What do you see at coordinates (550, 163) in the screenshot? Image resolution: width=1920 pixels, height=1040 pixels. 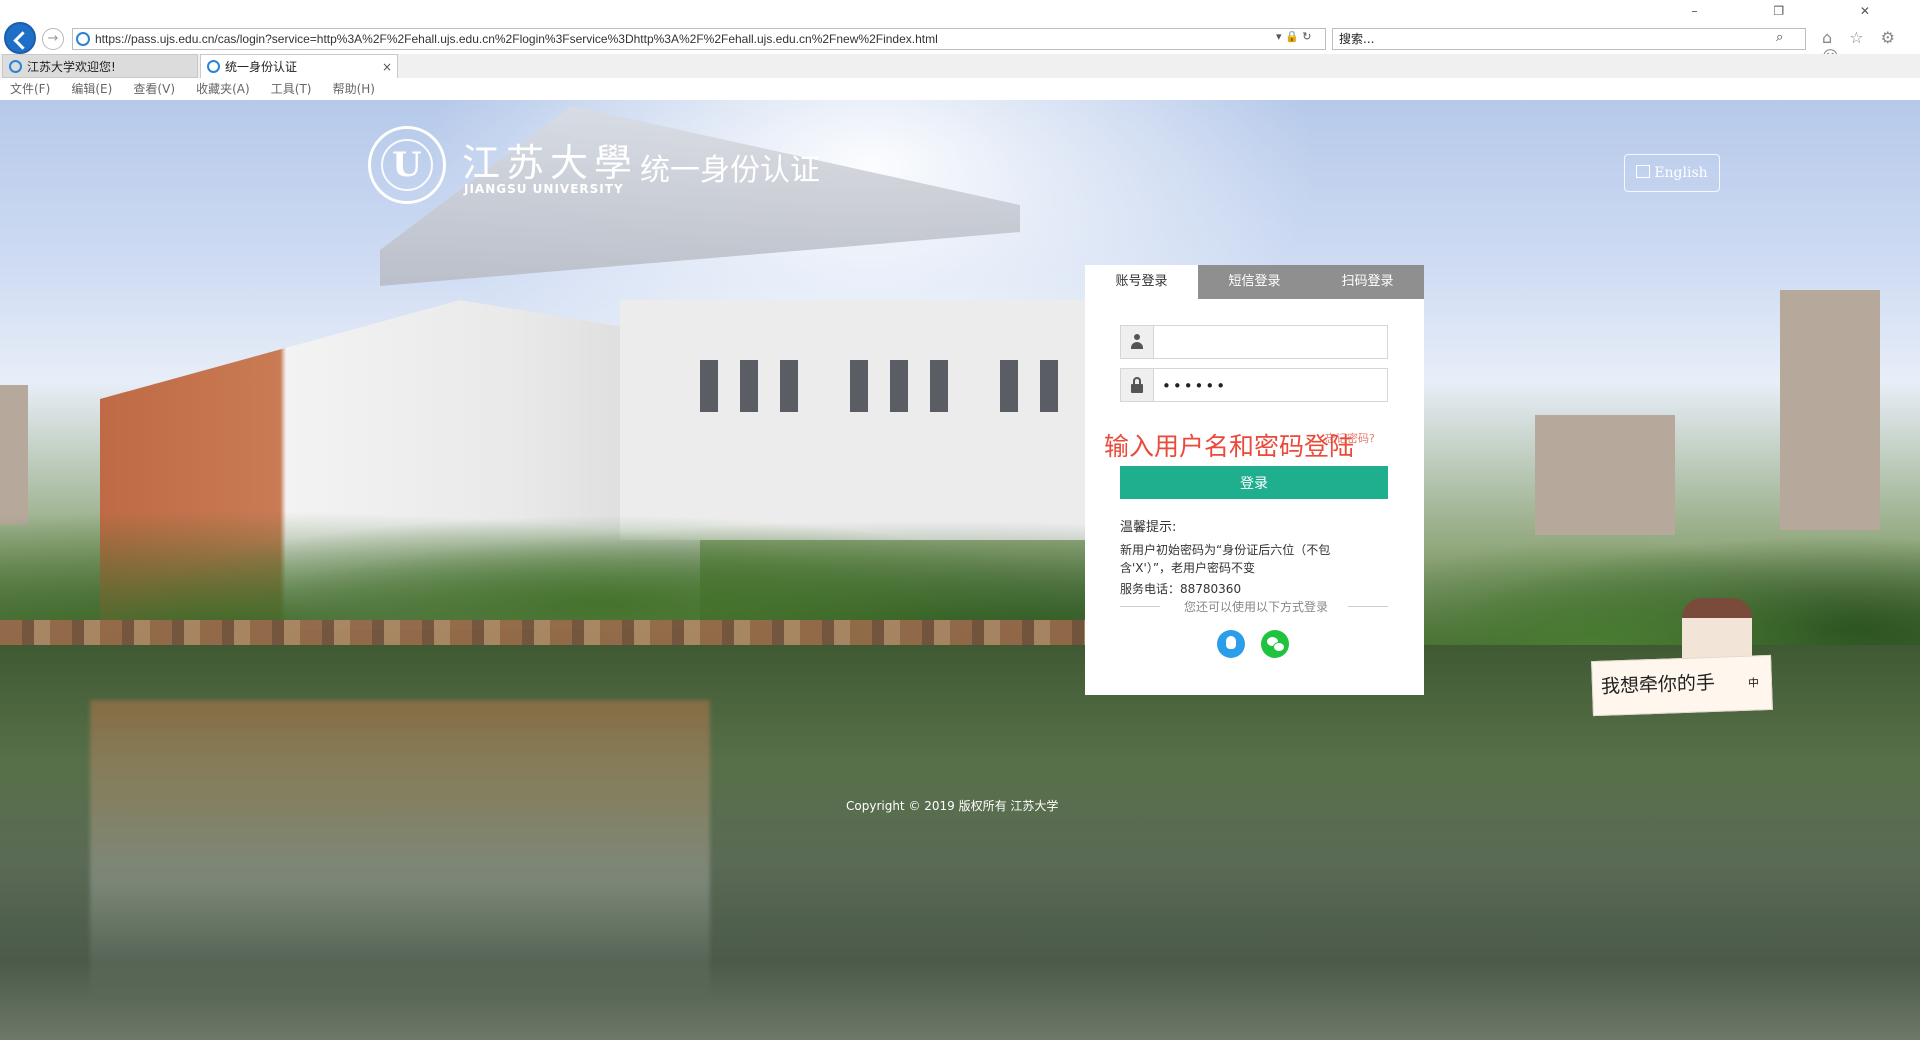 I see `school-name-cn: 江苏大學` at bounding box center [550, 163].